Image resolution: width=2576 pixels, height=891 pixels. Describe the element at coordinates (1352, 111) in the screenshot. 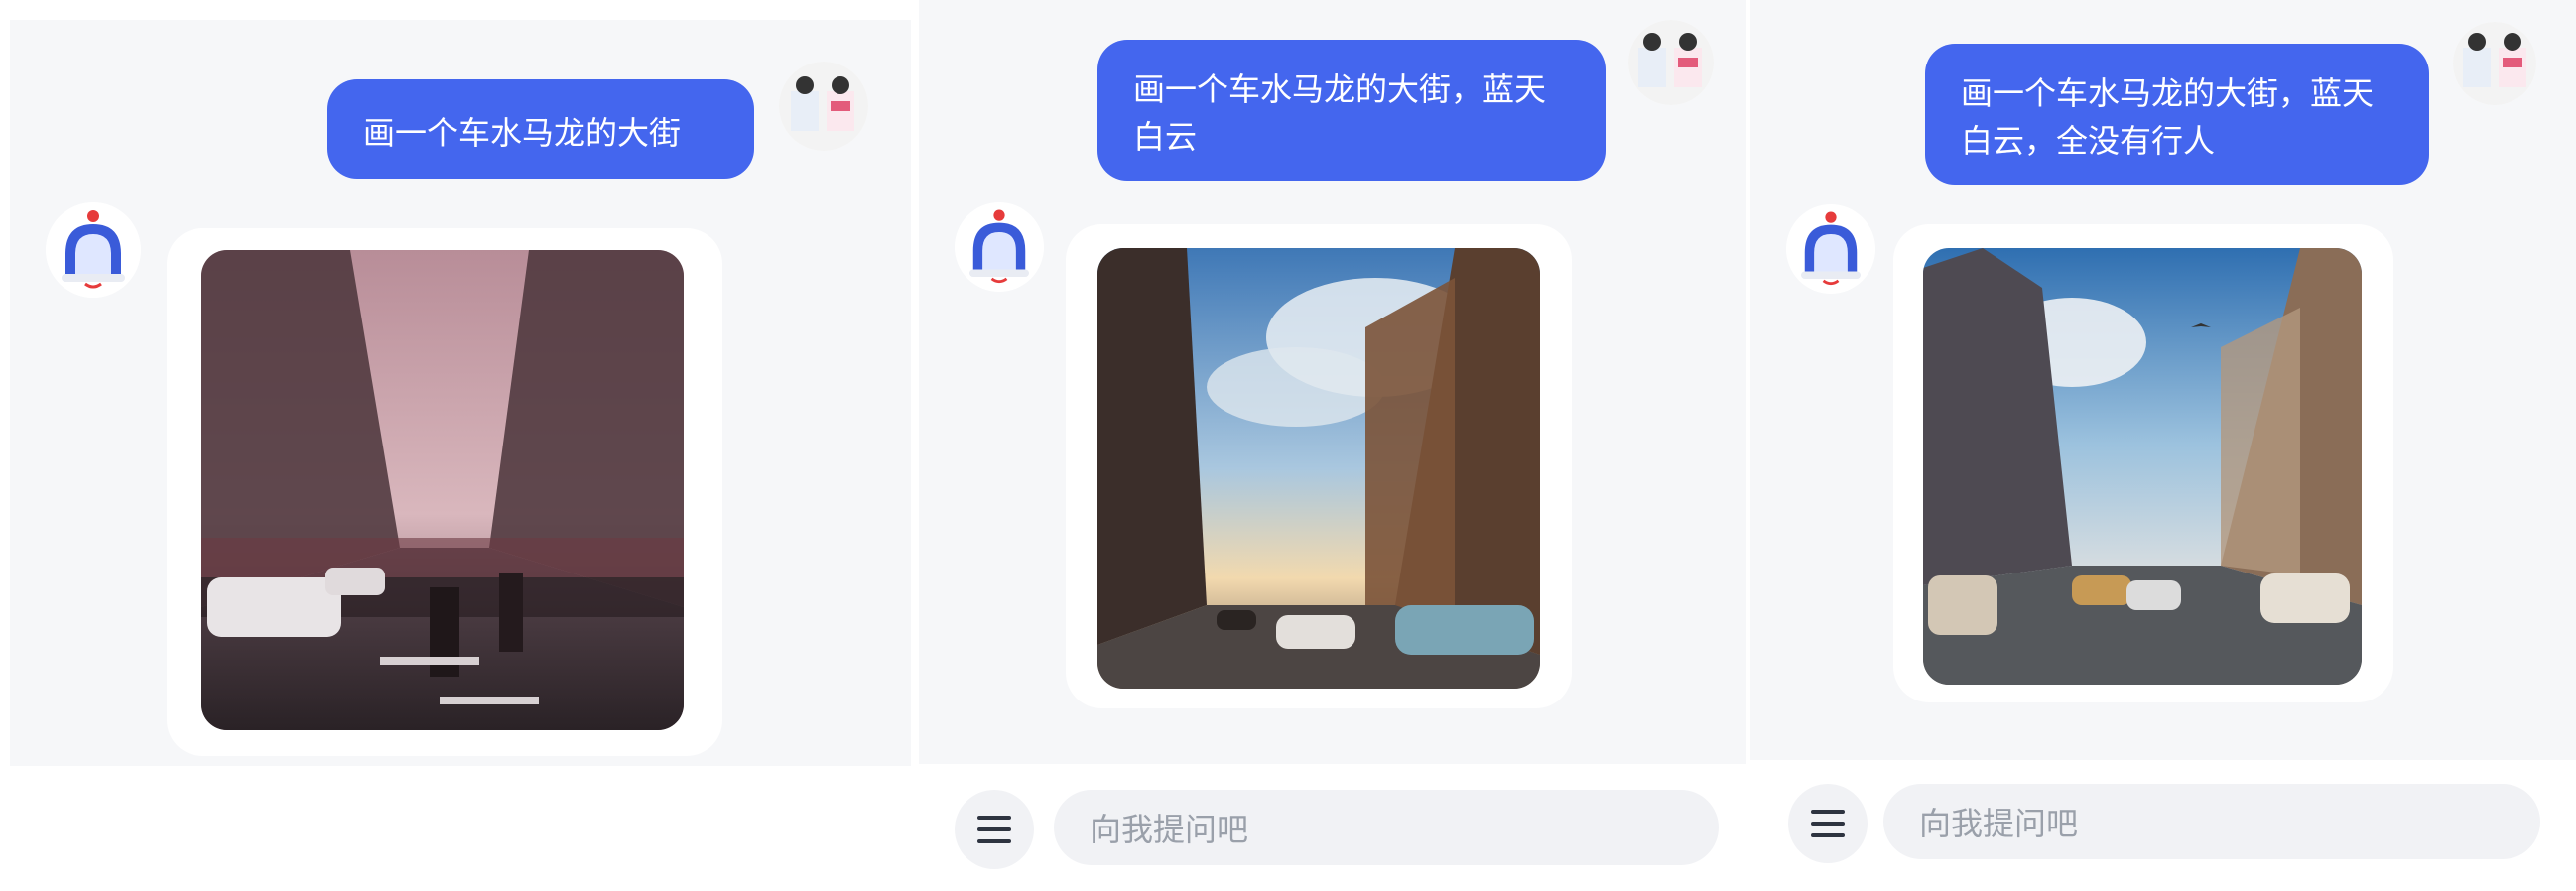

I see `user-message-bubble: 画一个车水马龙的大街，蓝天 白云` at that location.